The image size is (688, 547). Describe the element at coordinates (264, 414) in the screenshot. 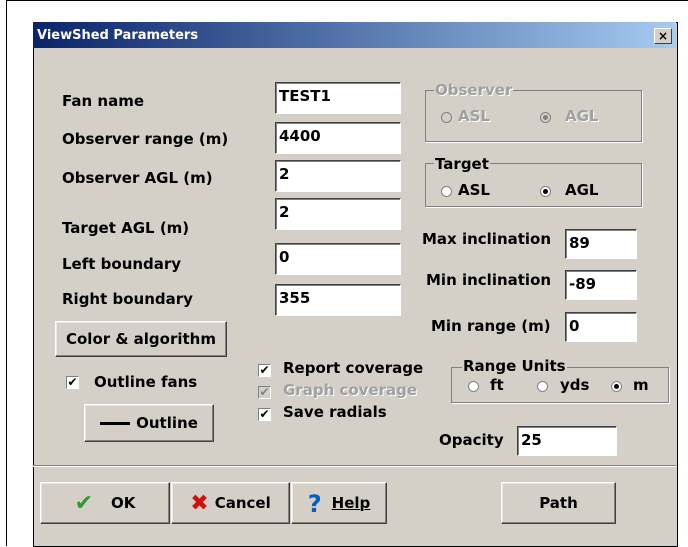

I see `save-radials-checkbox: ✔` at that location.